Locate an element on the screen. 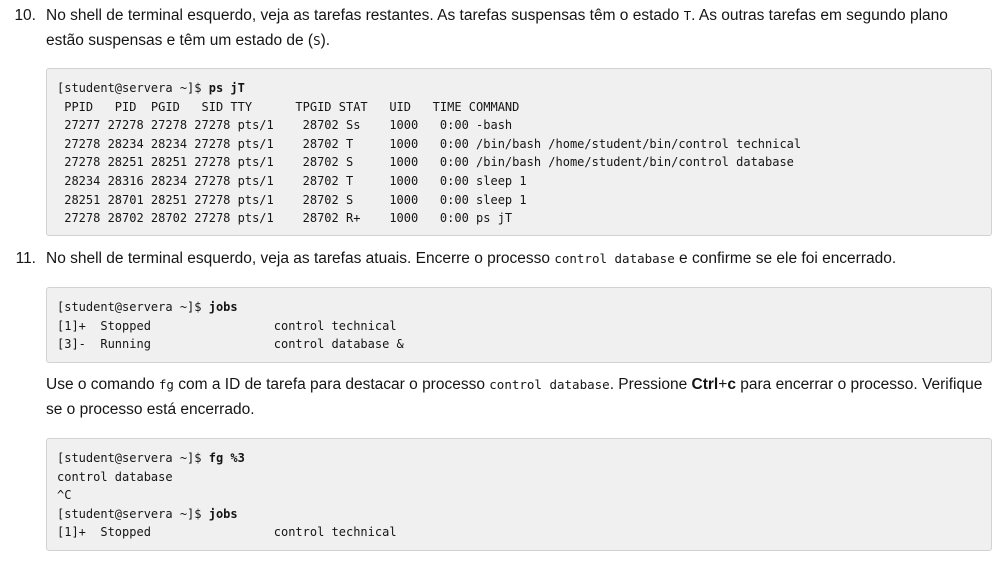  step-number: 11. is located at coordinates (25, 258).